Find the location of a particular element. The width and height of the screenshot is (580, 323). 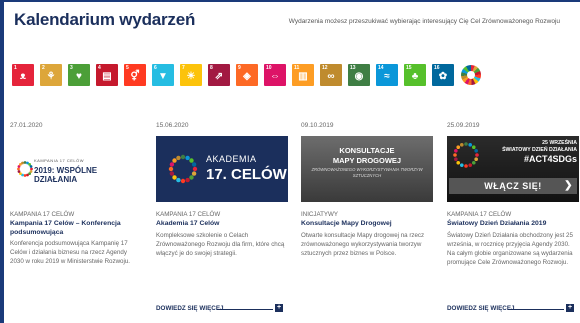

sdg-goal-11-button: 11 ▥ is located at coordinates (303, 75).